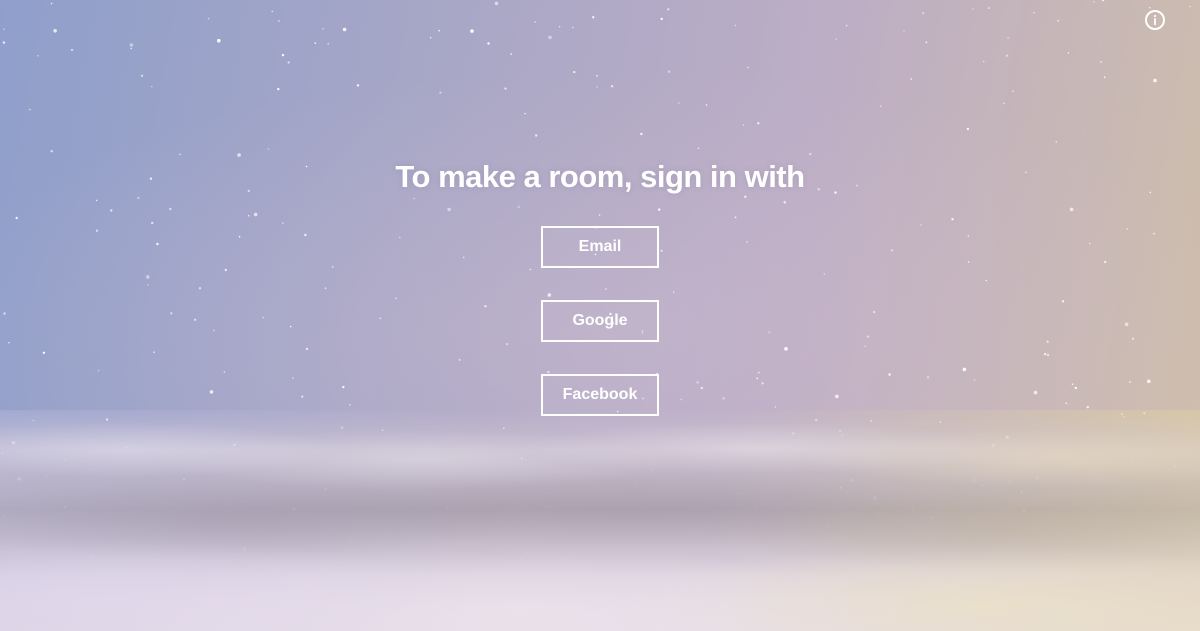 This screenshot has height=631, width=1200. I want to click on email-sign-in-button: Email, so click(600, 247).